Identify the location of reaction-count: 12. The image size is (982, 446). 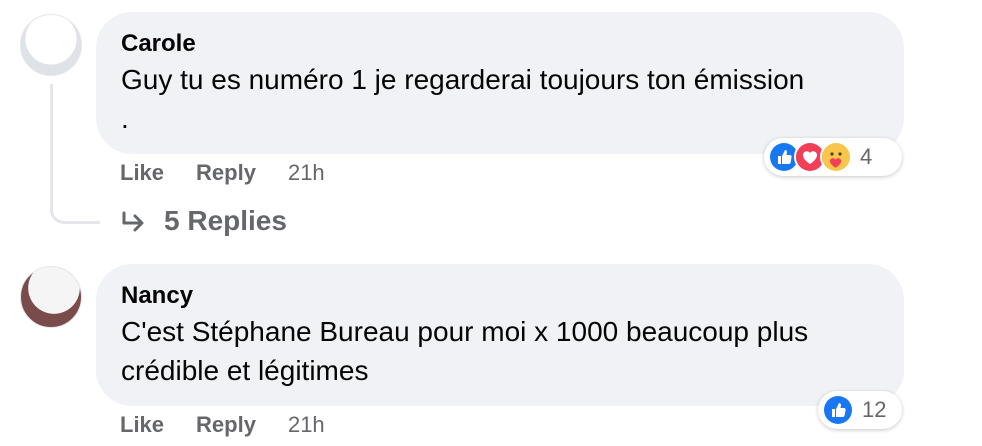
(874, 409).